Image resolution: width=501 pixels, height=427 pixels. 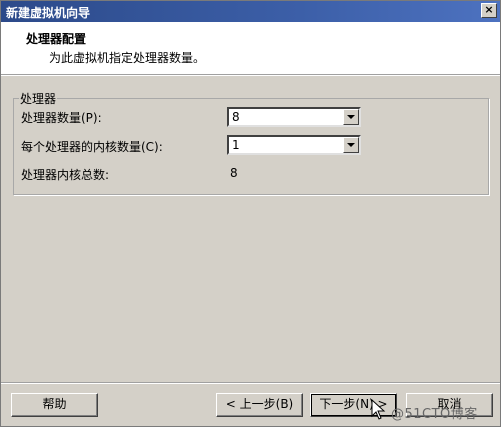 I want to click on groupbox-legend: 处理器, so click(x=38, y=98).